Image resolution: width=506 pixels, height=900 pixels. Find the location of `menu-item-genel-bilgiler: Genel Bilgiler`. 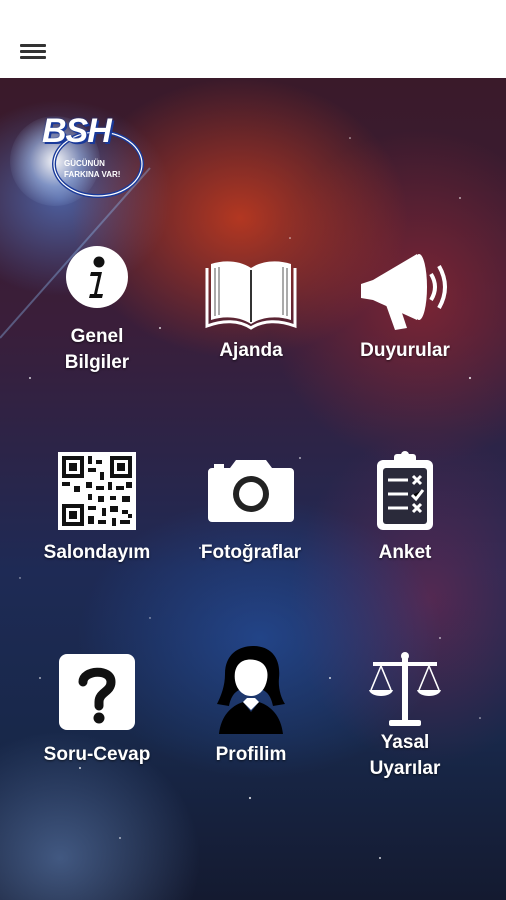

menu-item-genel-bilgiler: Genel Bilgiler is located at coordinates (97, 318).